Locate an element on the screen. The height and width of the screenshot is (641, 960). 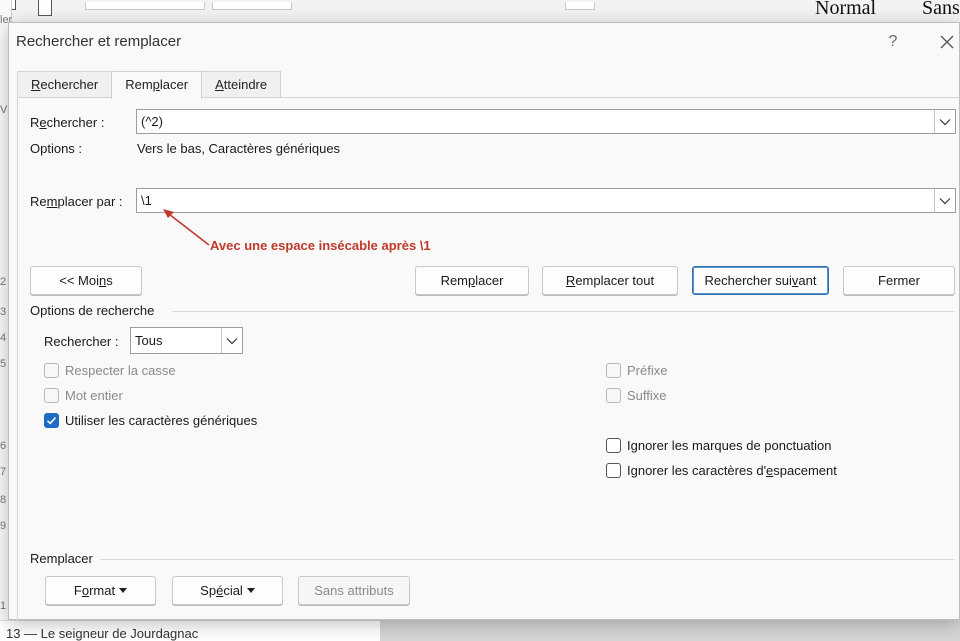
label-part: Ignorer les caractères d' is located at coordinates (697, 470).